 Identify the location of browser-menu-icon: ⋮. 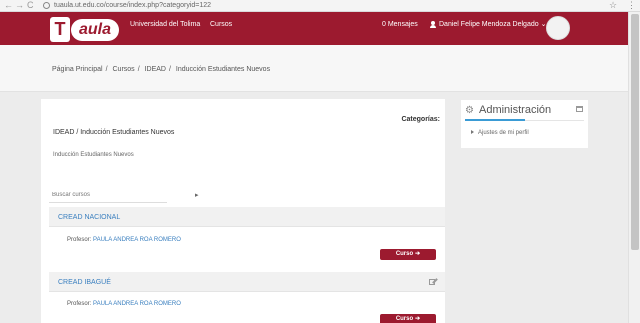
(631, 5).